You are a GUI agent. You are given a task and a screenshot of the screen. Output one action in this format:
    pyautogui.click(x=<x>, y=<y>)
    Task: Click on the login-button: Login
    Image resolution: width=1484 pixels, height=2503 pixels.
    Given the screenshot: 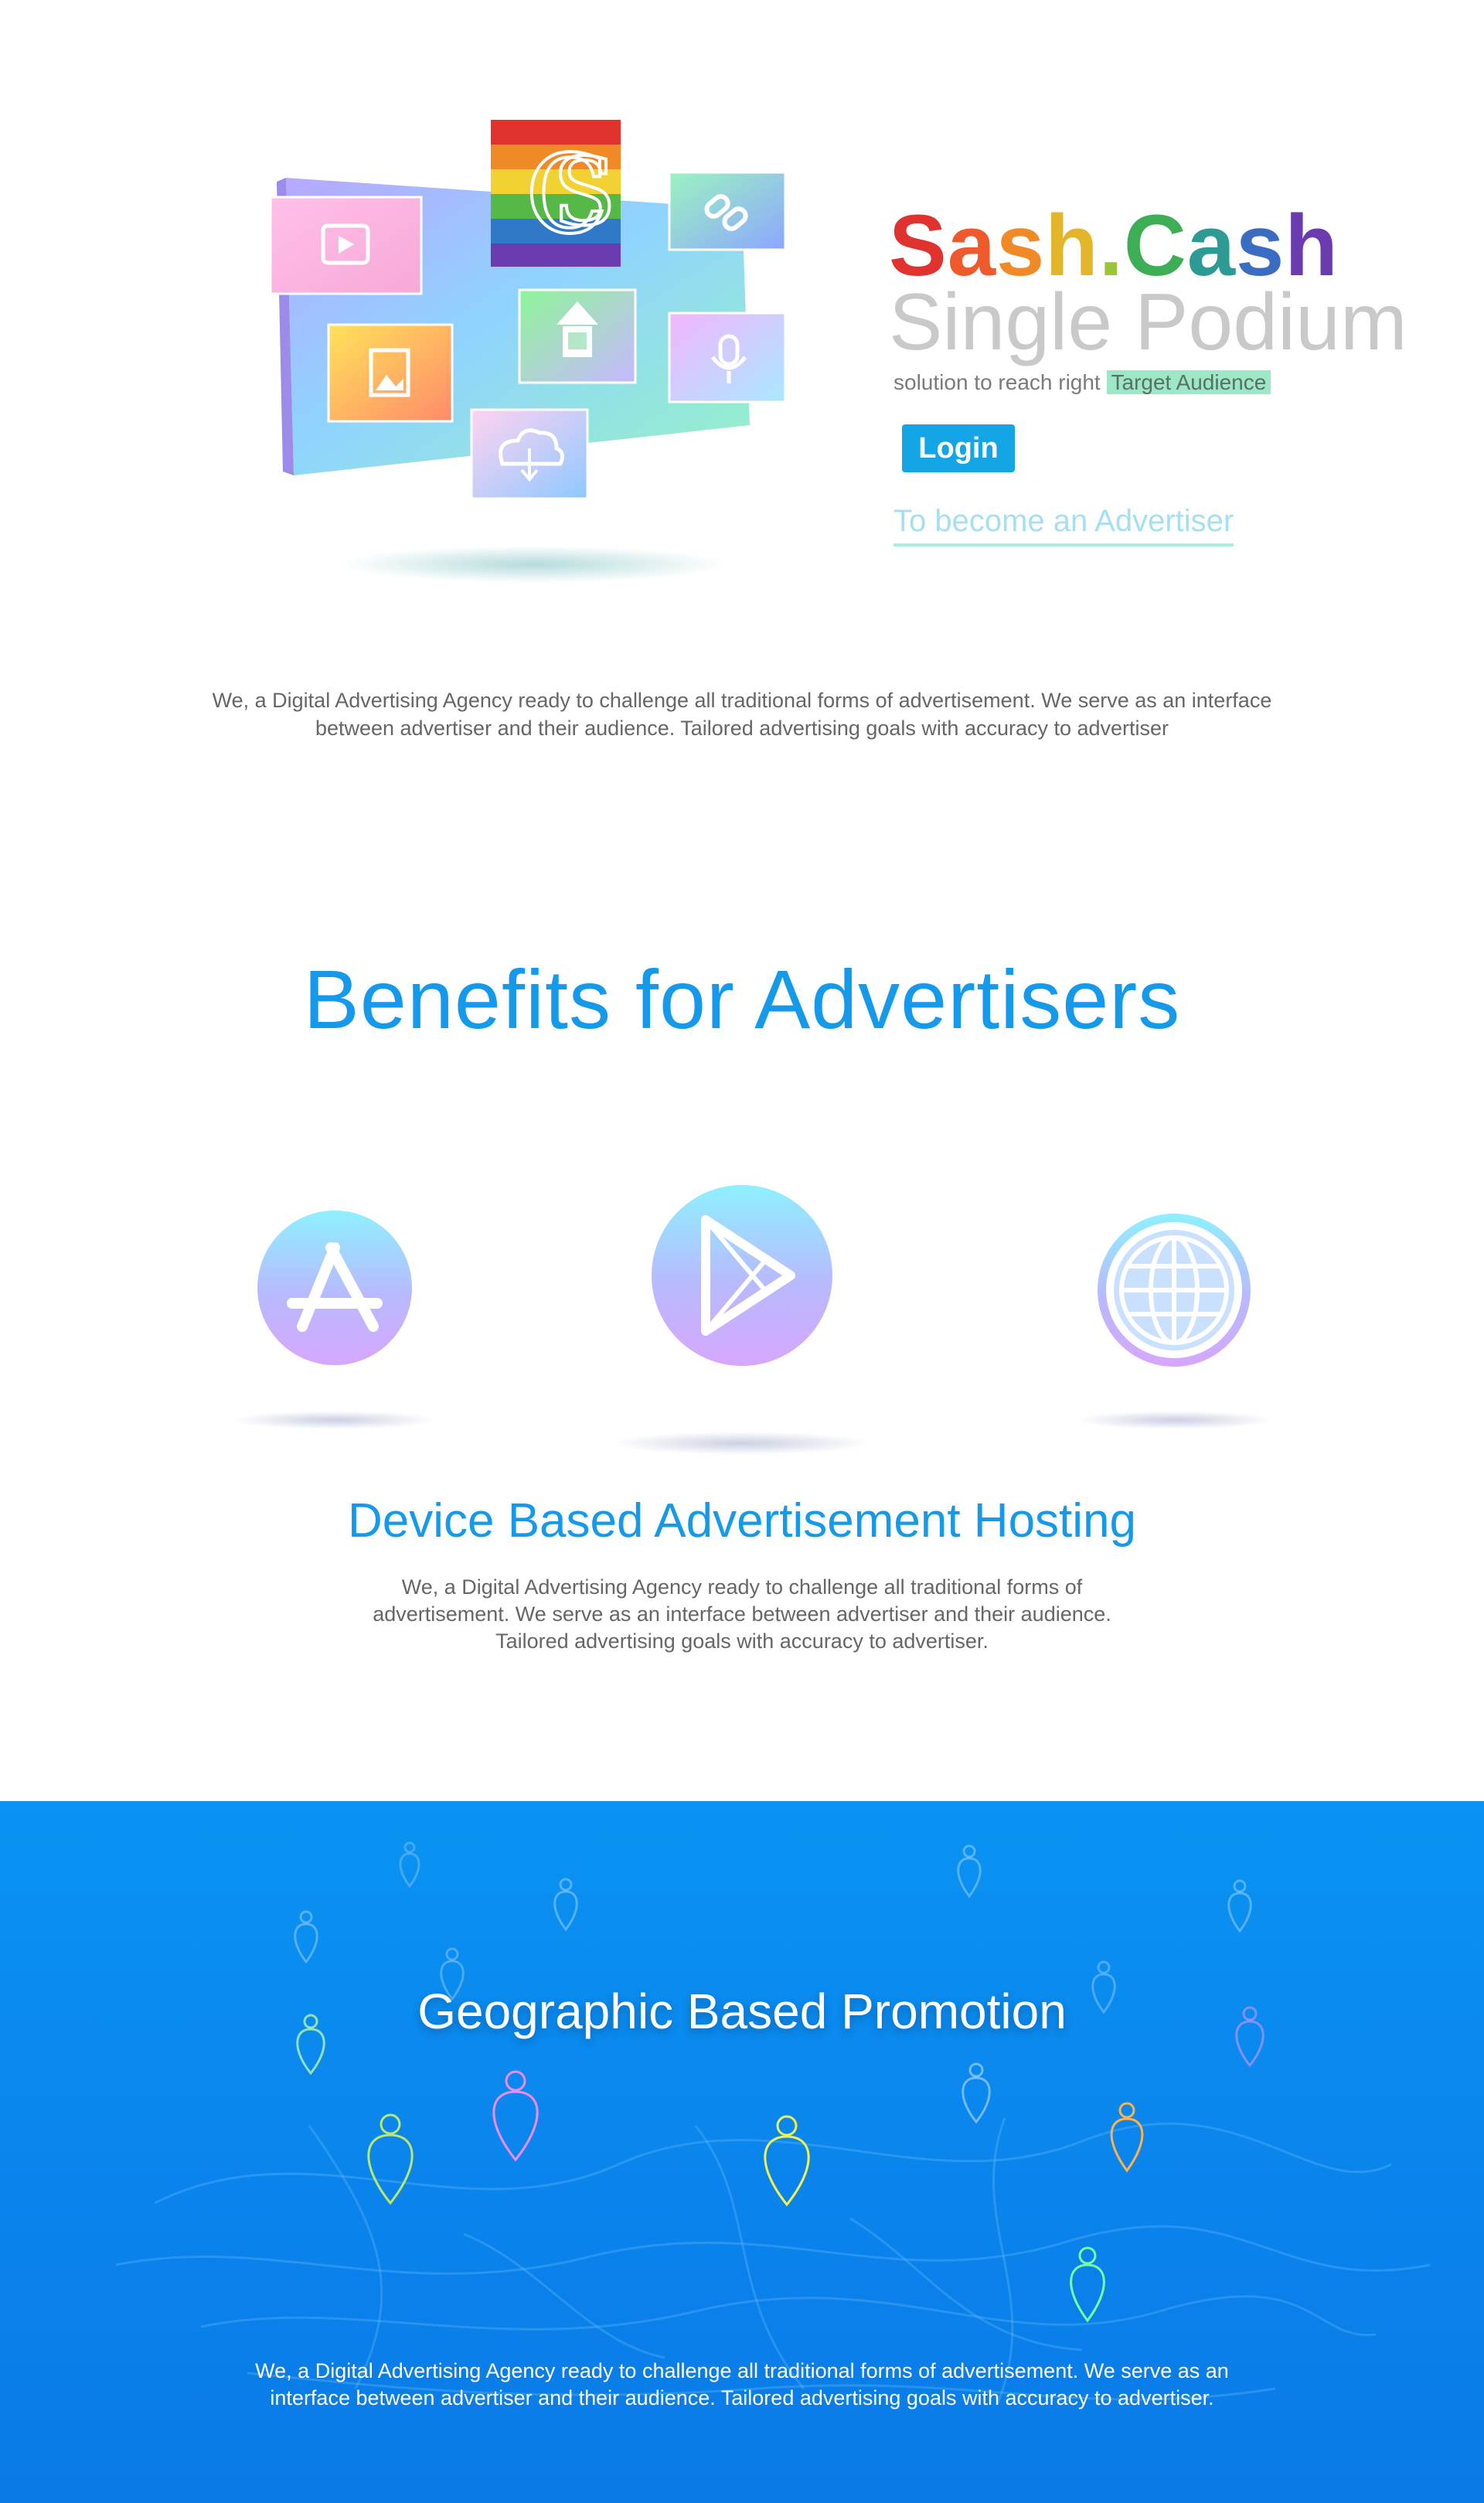 What is the action you would take?
    pyautogui.click(x=958, y=448)
    